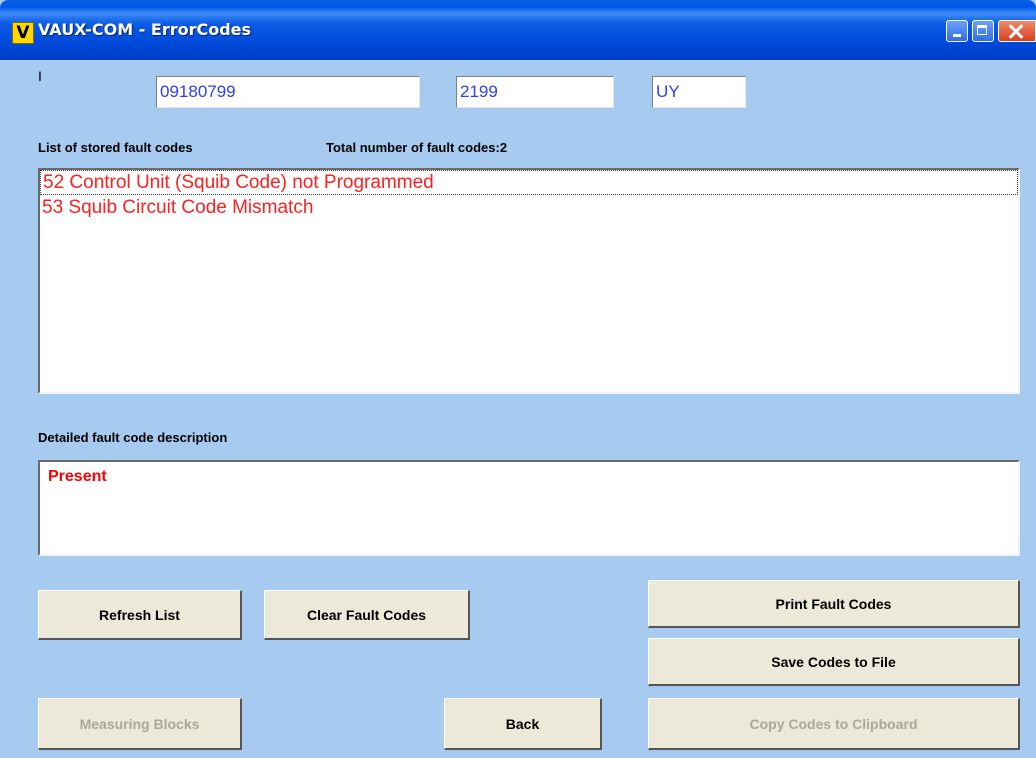  Describe the element at coordinates (77, 476) in the screenshot. I see `fault-status-text: Present` at that location.